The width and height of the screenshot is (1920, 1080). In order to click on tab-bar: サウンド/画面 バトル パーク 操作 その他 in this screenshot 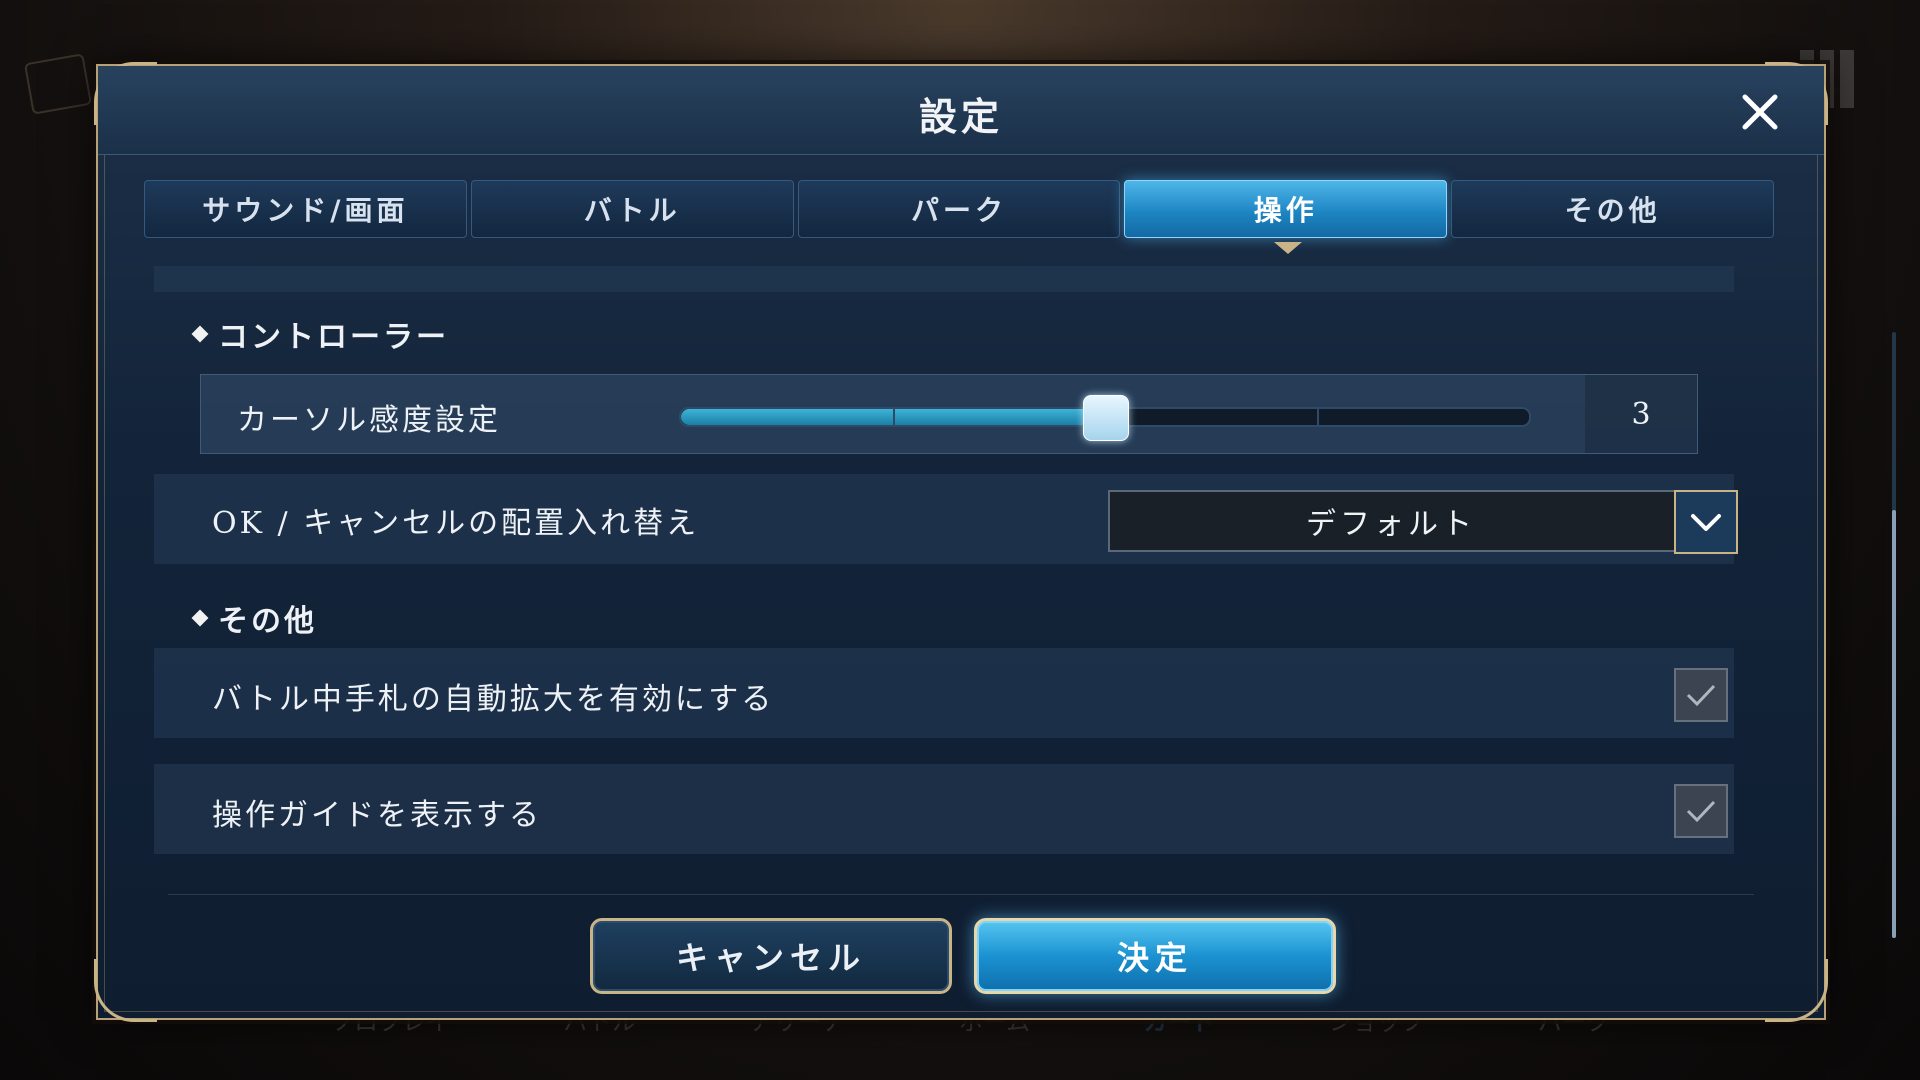, I will do `click(959, 209)`.